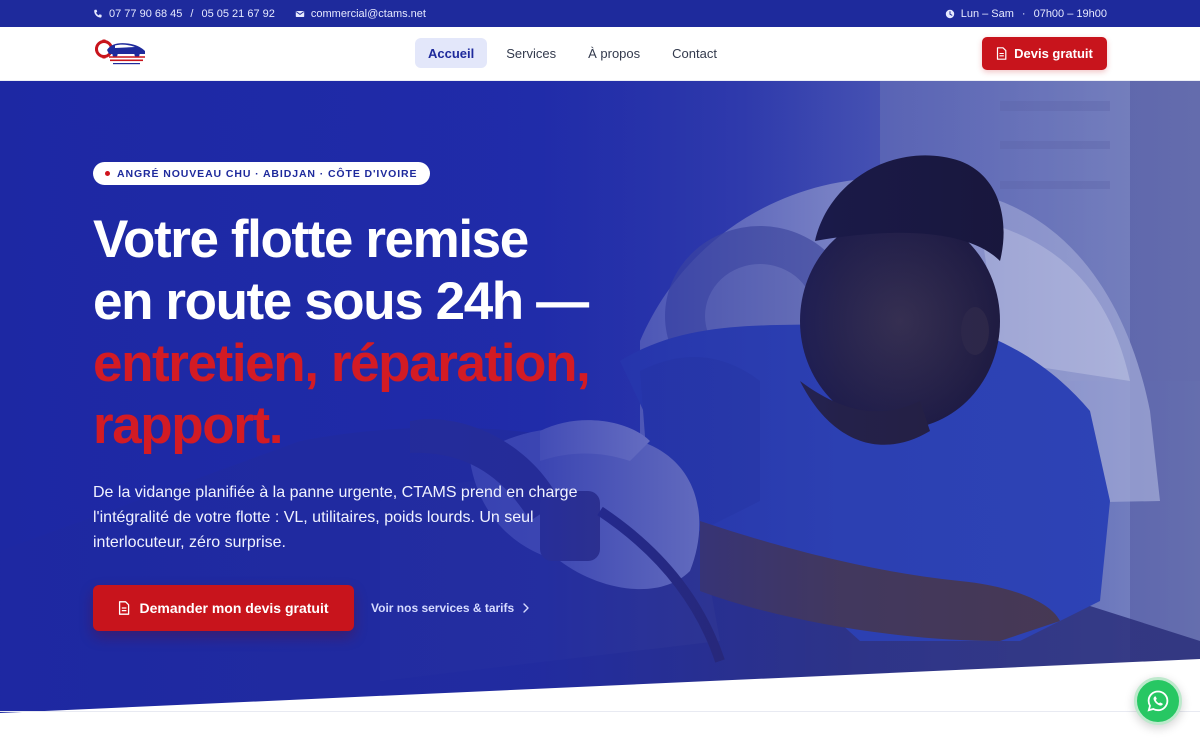 Image resolution: width=1200 pixels, height=750 pixels. Describe the element at coordinates (694, 53) in the screenshot. I see `nav-contact: Contact` at that location.